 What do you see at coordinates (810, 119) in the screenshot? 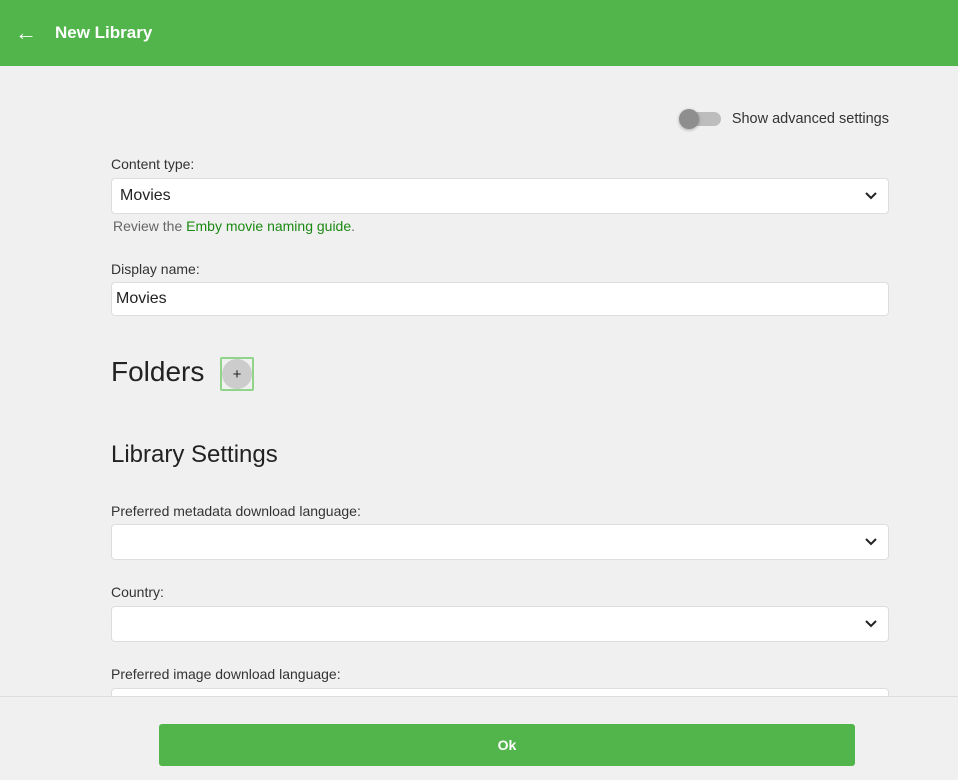
I see `toggle-label: Show advanced settings` at bounding box center [810, 119].